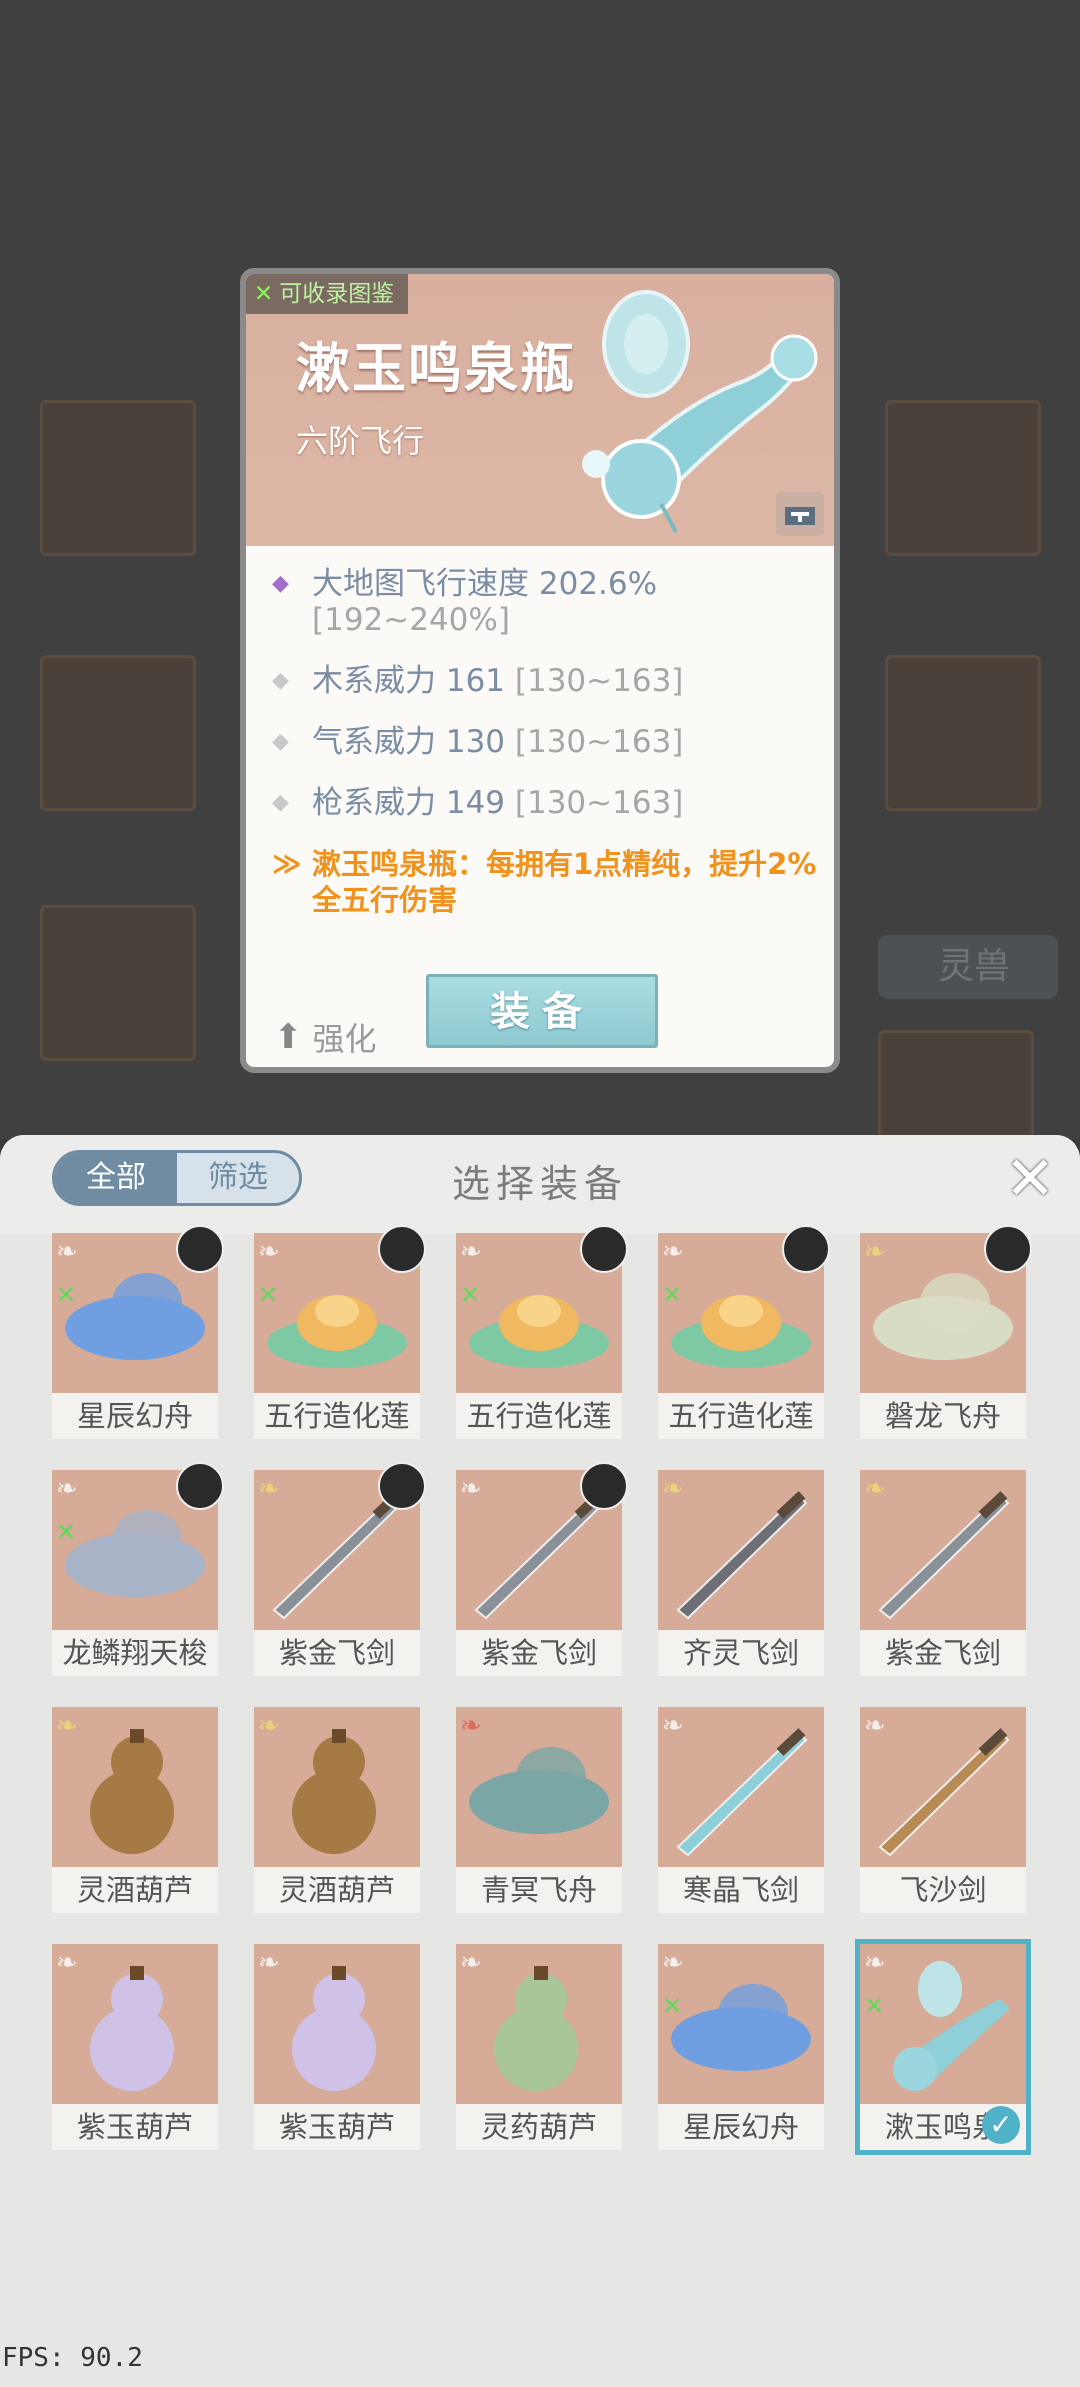 This screenshot has height=2387, width=1080. Describe the element at coordinates (498, 742) in the screenshot. I see `stat-text: 气系威力 130 [130~163]` at that location.